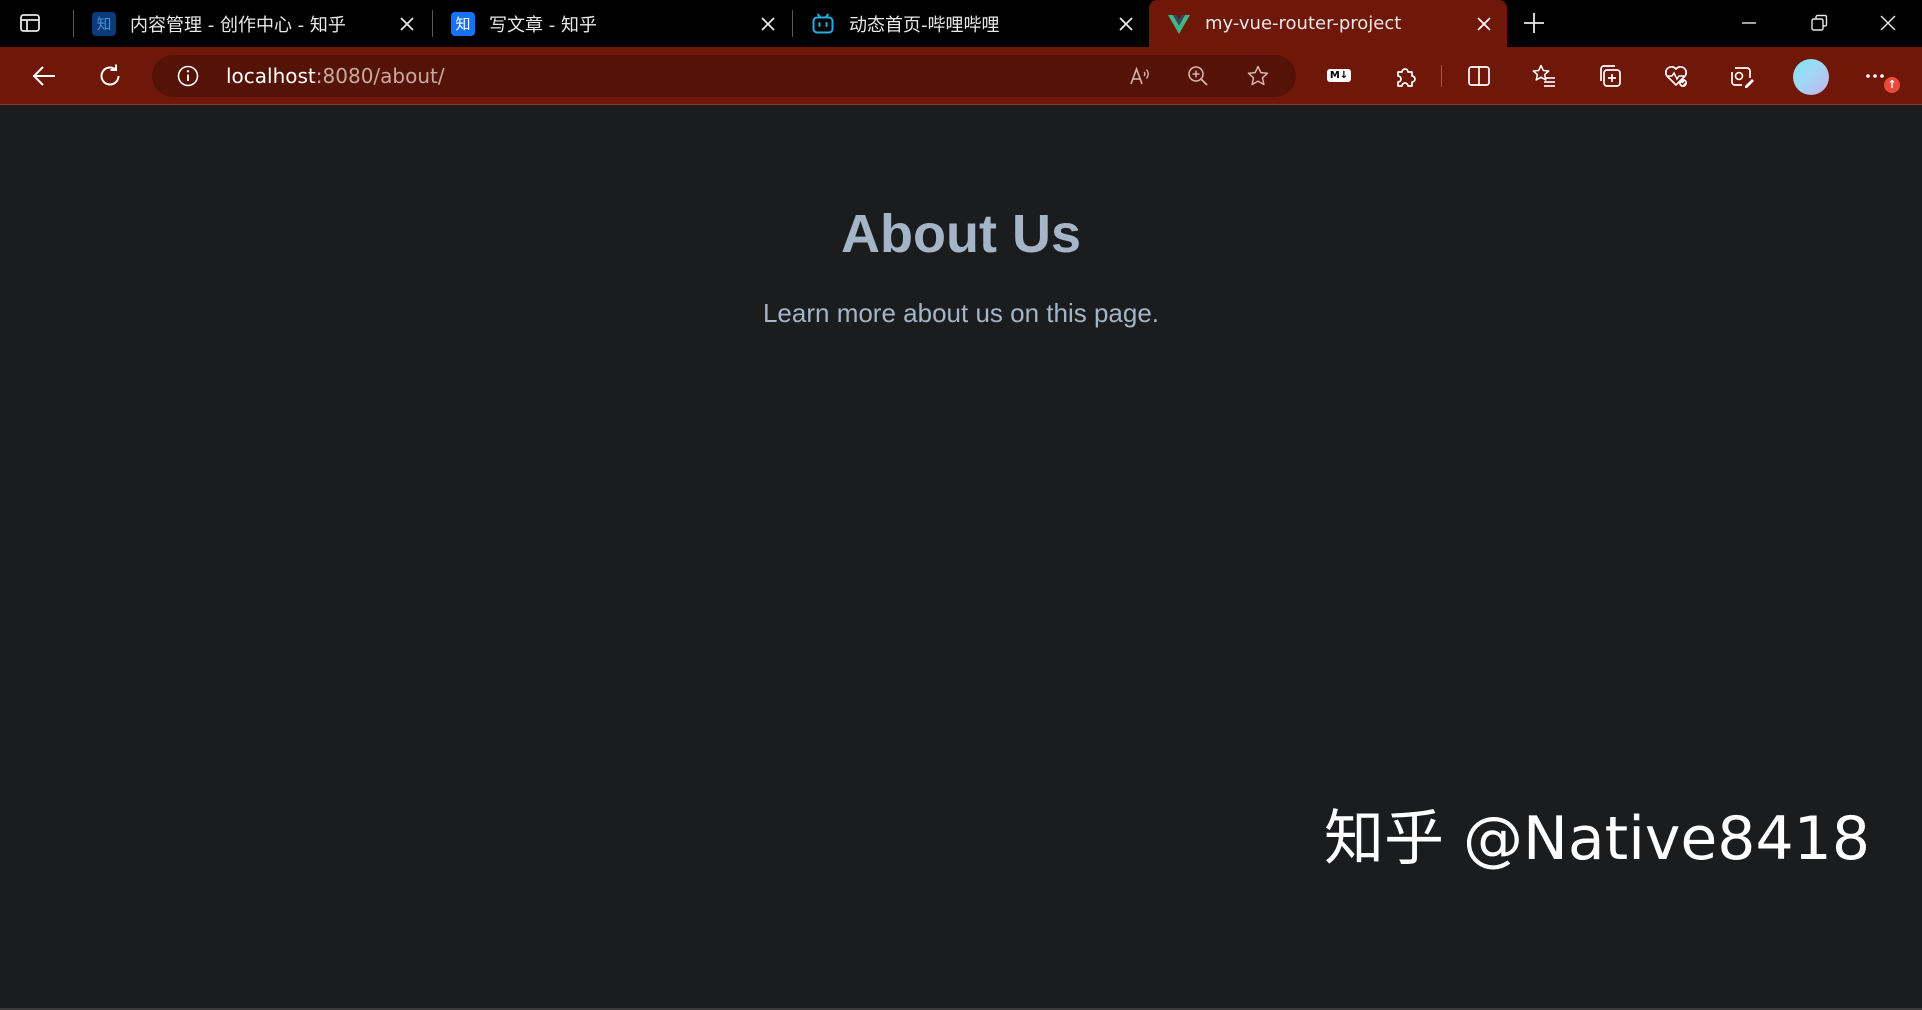 The image size is (1922, 1010). I want to click on site-info-icon, so click(188, 76).